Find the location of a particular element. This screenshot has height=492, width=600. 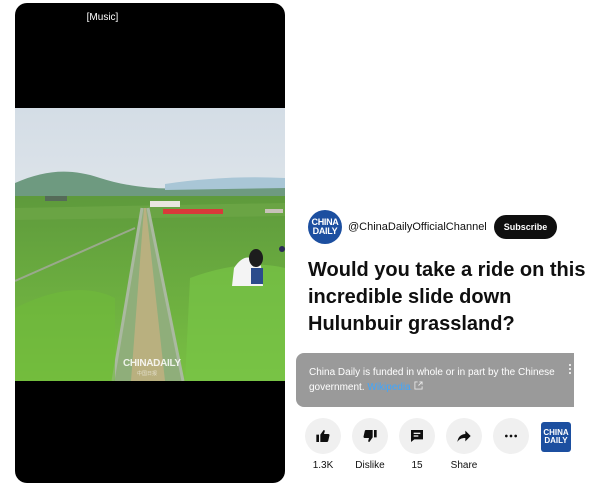

more-action is located at coordinates (511, 436).